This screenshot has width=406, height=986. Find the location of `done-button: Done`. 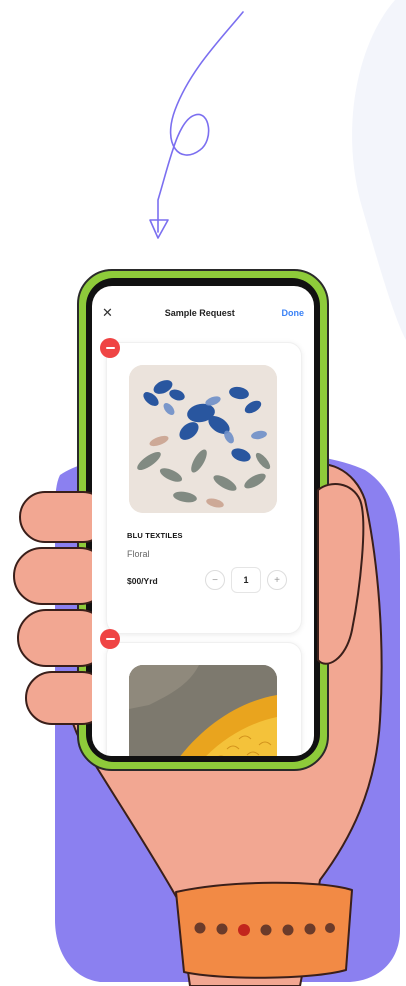

done-button: Done is located at coordinates (293, 313).